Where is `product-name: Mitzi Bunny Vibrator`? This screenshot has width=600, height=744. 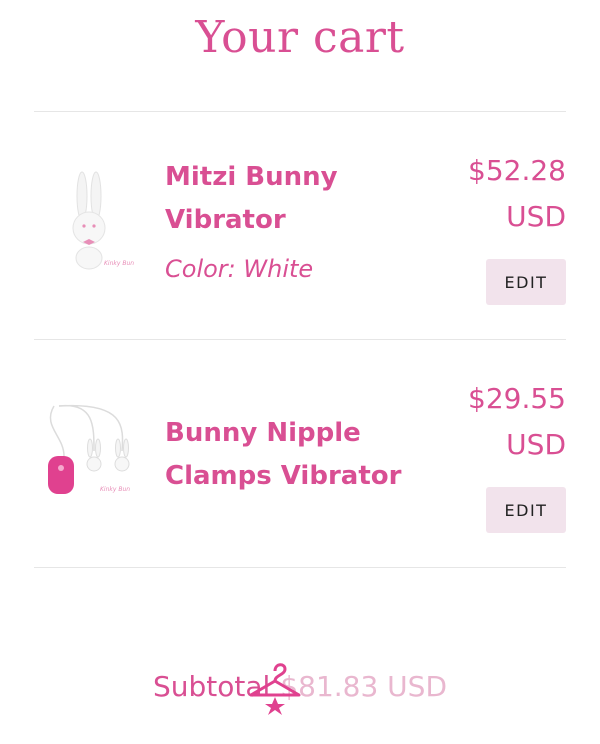
product-name: Mitzi Bunny Vibrator is located at coordinates (290, 199).